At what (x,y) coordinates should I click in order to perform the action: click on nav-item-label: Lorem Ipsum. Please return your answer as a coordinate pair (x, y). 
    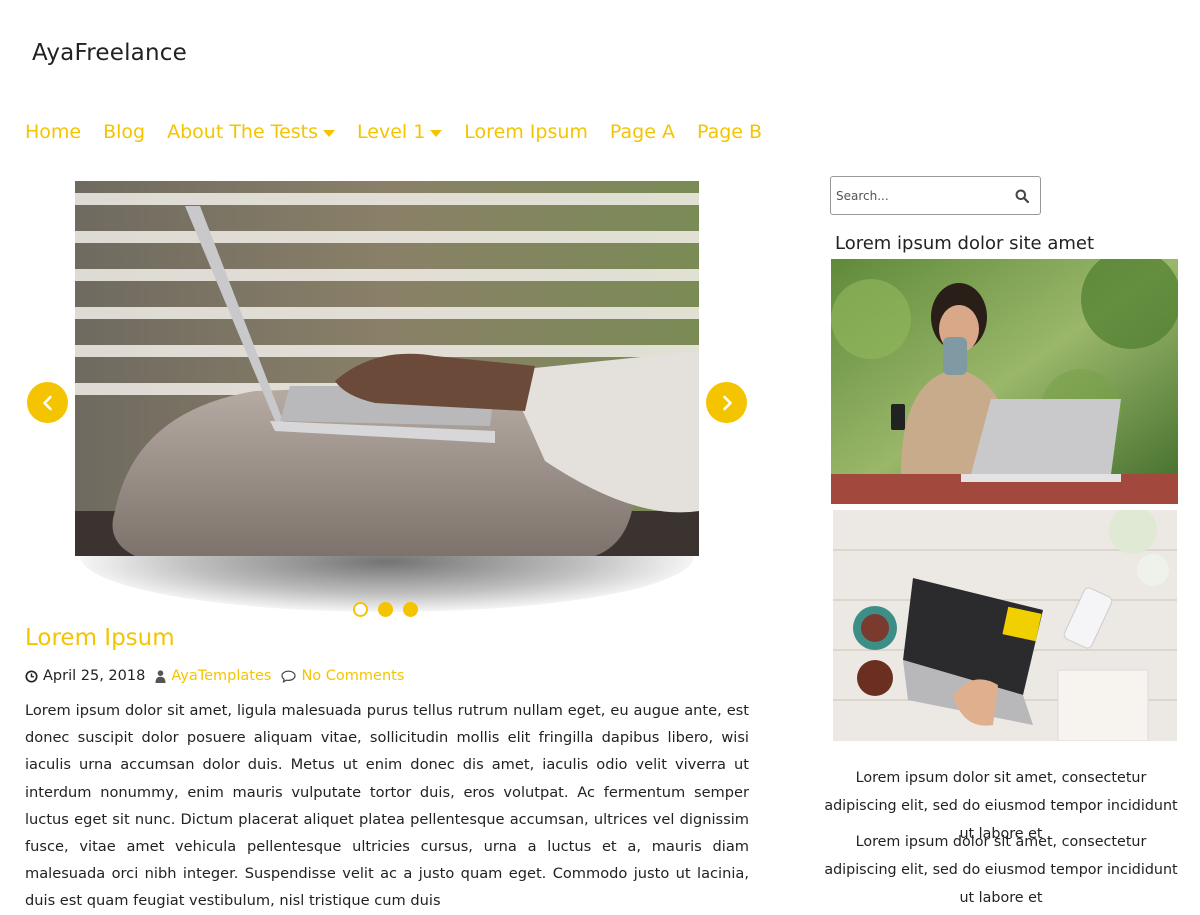
    Looking at the image, I should click on (526, 132).